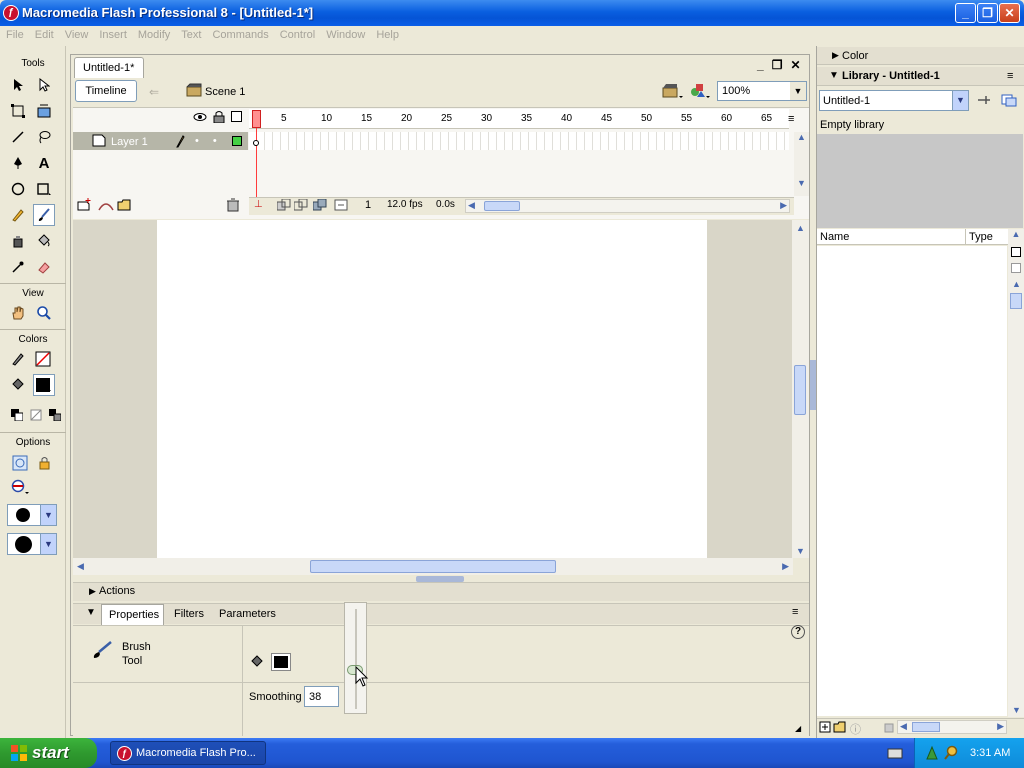 The image size is (1024, 768). I want to click on fill-transform-tool-icon, so click(44, 111).